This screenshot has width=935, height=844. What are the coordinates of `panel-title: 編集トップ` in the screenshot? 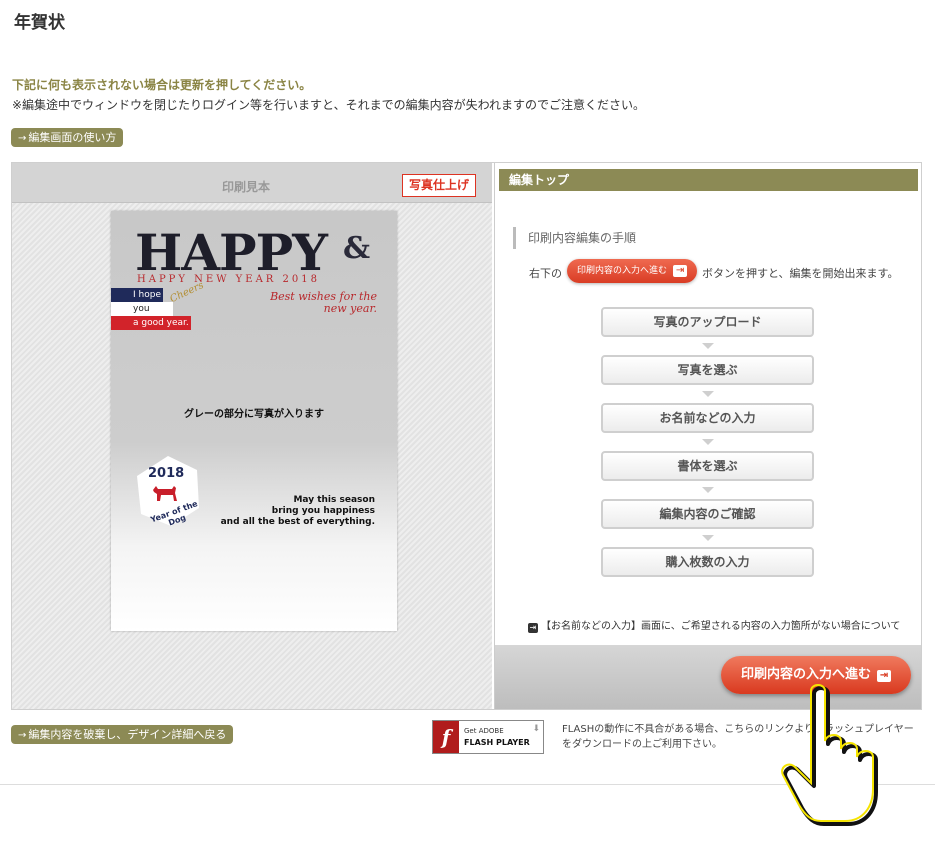 It's located at (708, 180).